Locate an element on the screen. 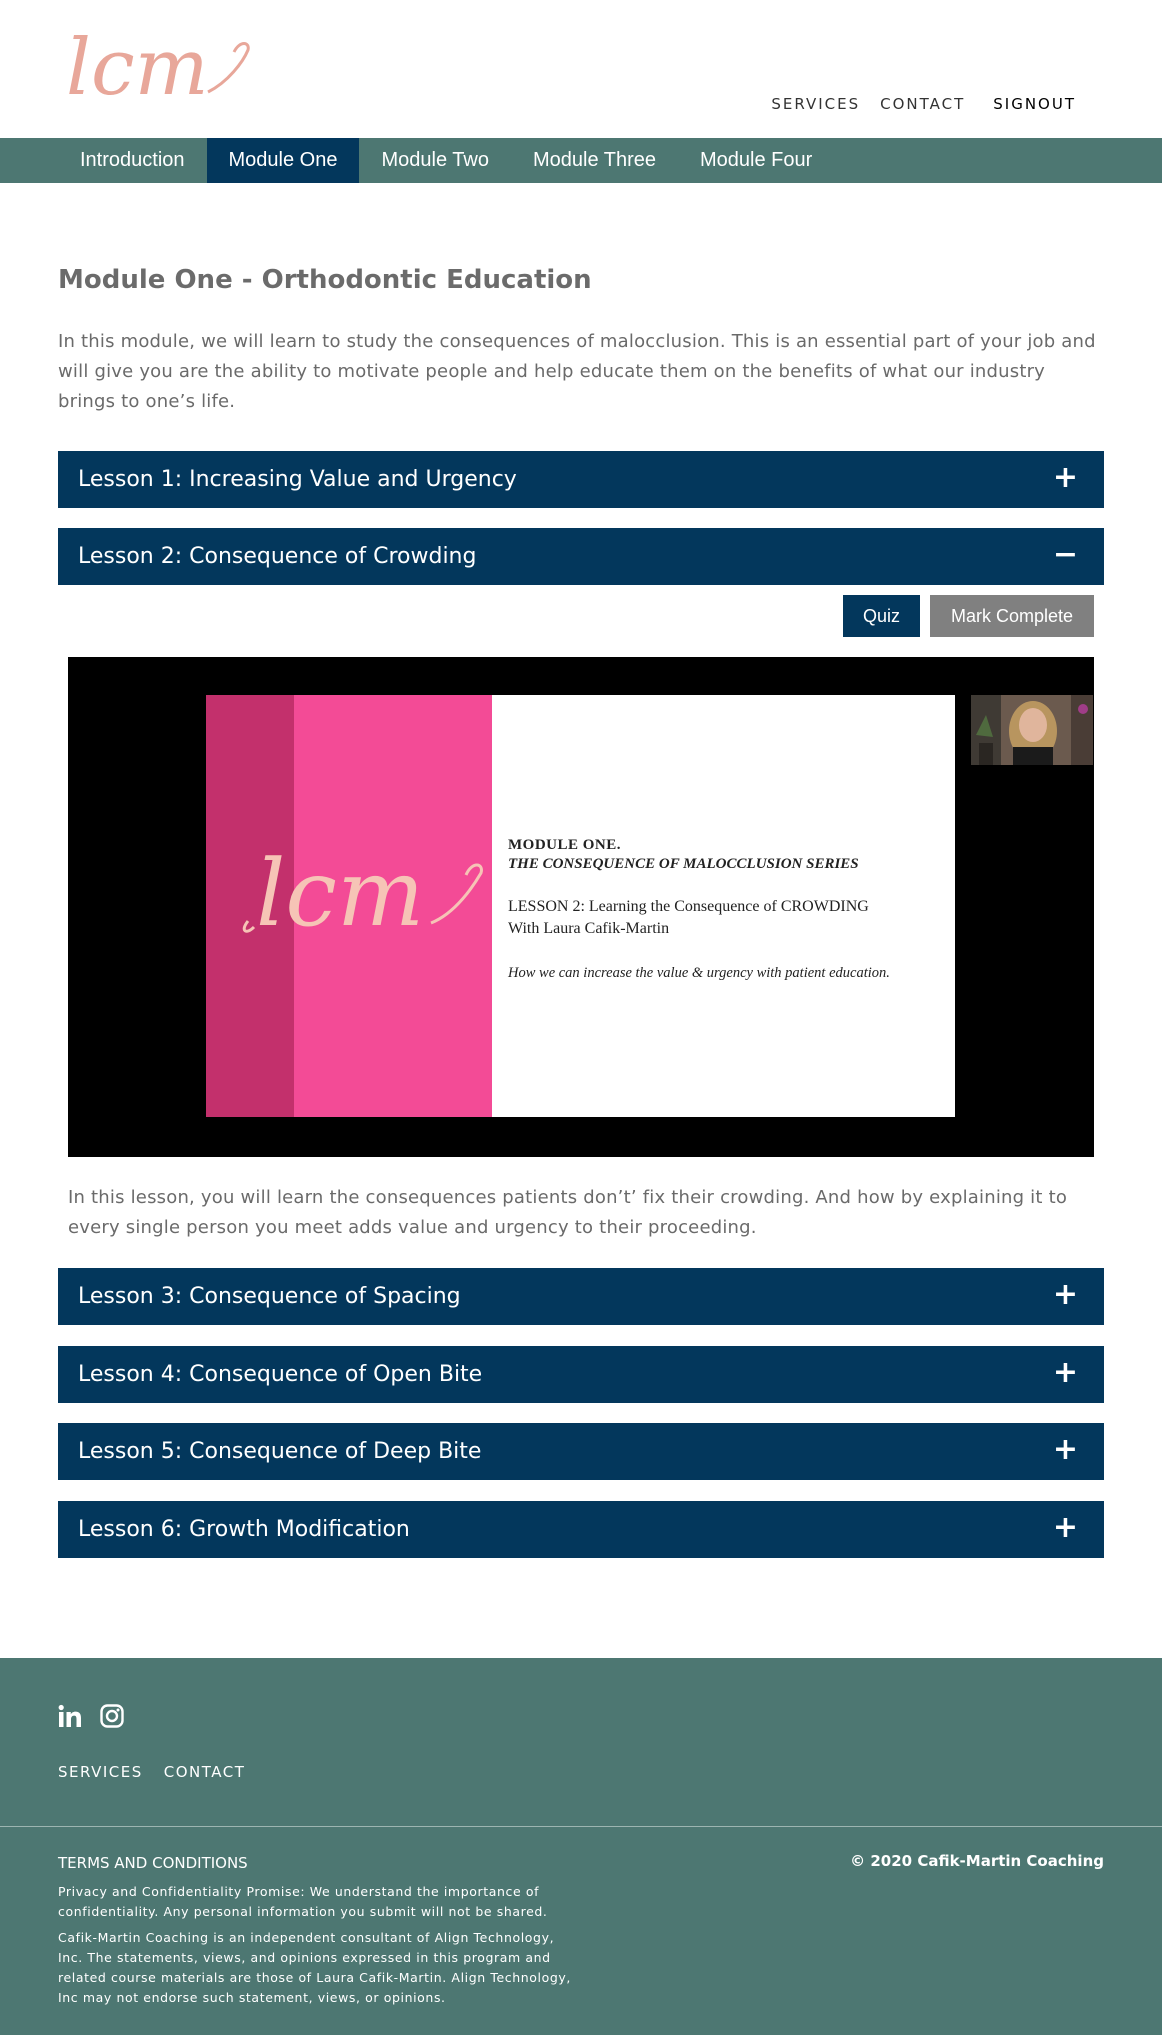 This screenshot has height=2035, width=1162. mark-complete-button: Mark Complete is located at coordinates (1012, 616).